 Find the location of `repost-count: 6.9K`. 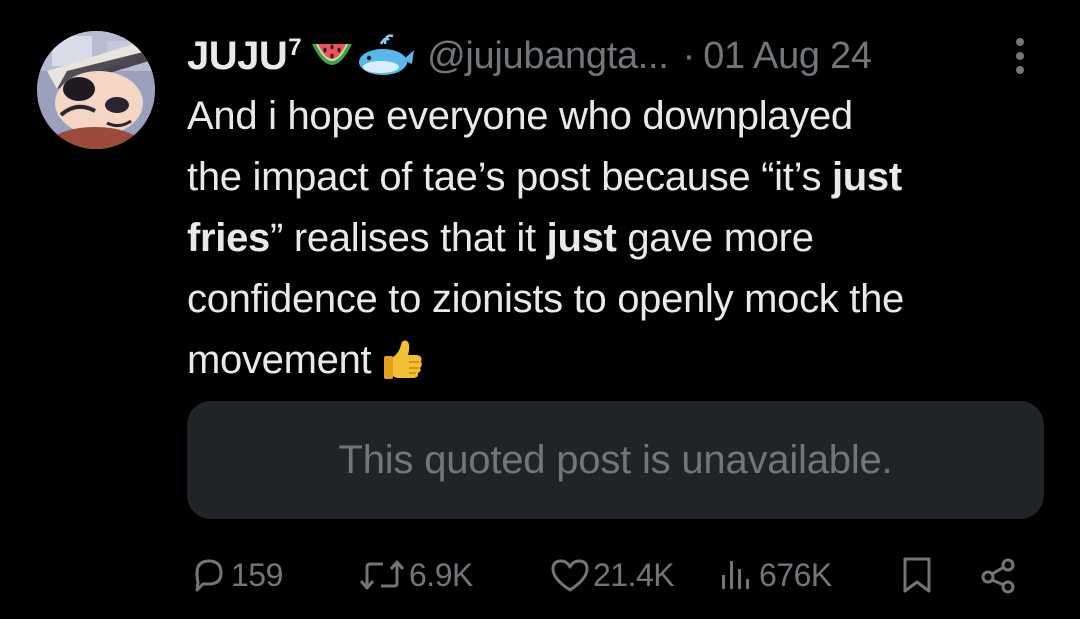

repost-count: 6.9K is located at coordinates (441, 574).